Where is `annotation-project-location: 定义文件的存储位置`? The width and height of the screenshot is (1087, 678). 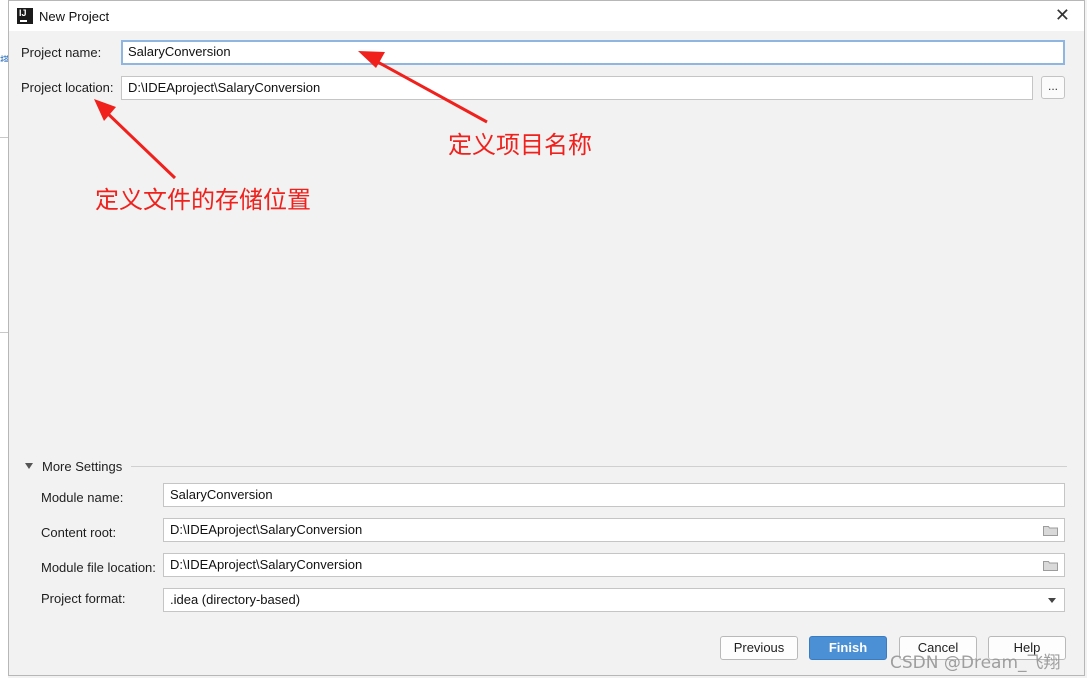
annotation-project-location: 定义文件的存储位置 is located at coordinates (203, 200).